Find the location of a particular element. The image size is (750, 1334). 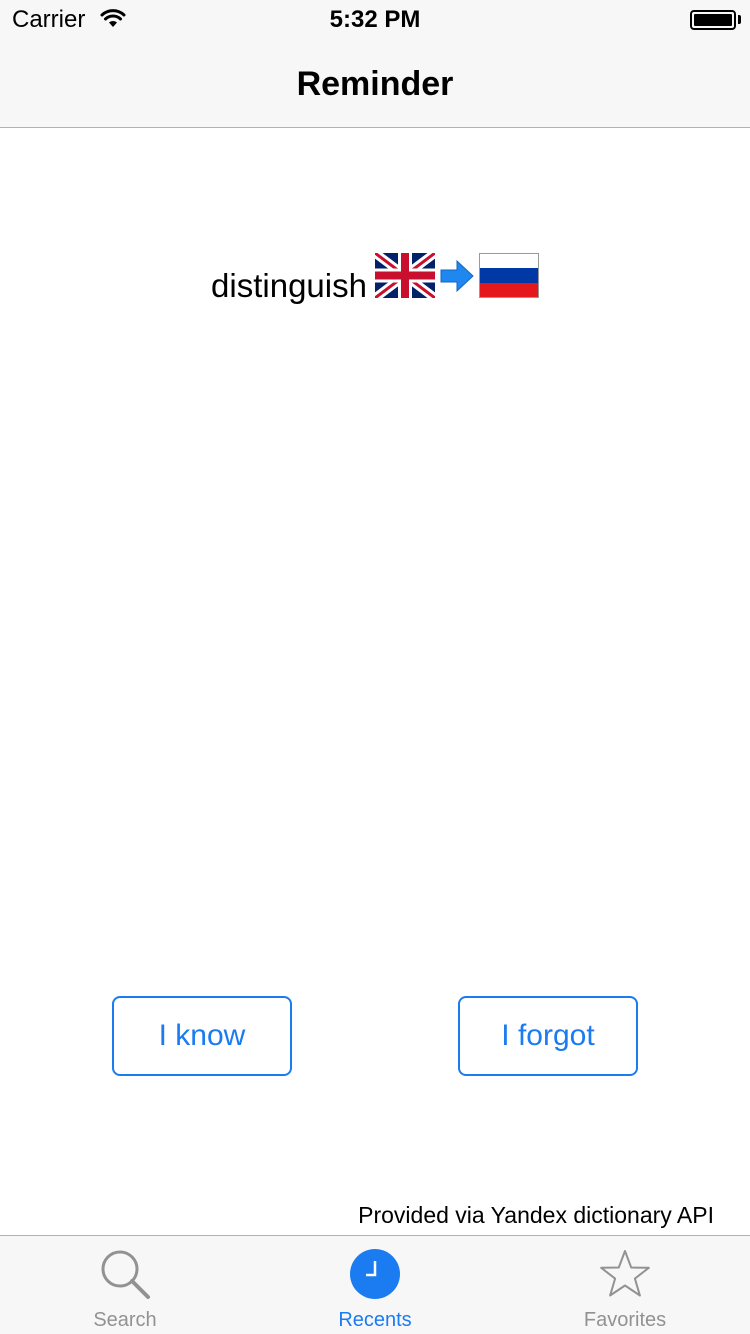

tab-bar: Search Recents Favorites is located at coordinates (375, 1284).